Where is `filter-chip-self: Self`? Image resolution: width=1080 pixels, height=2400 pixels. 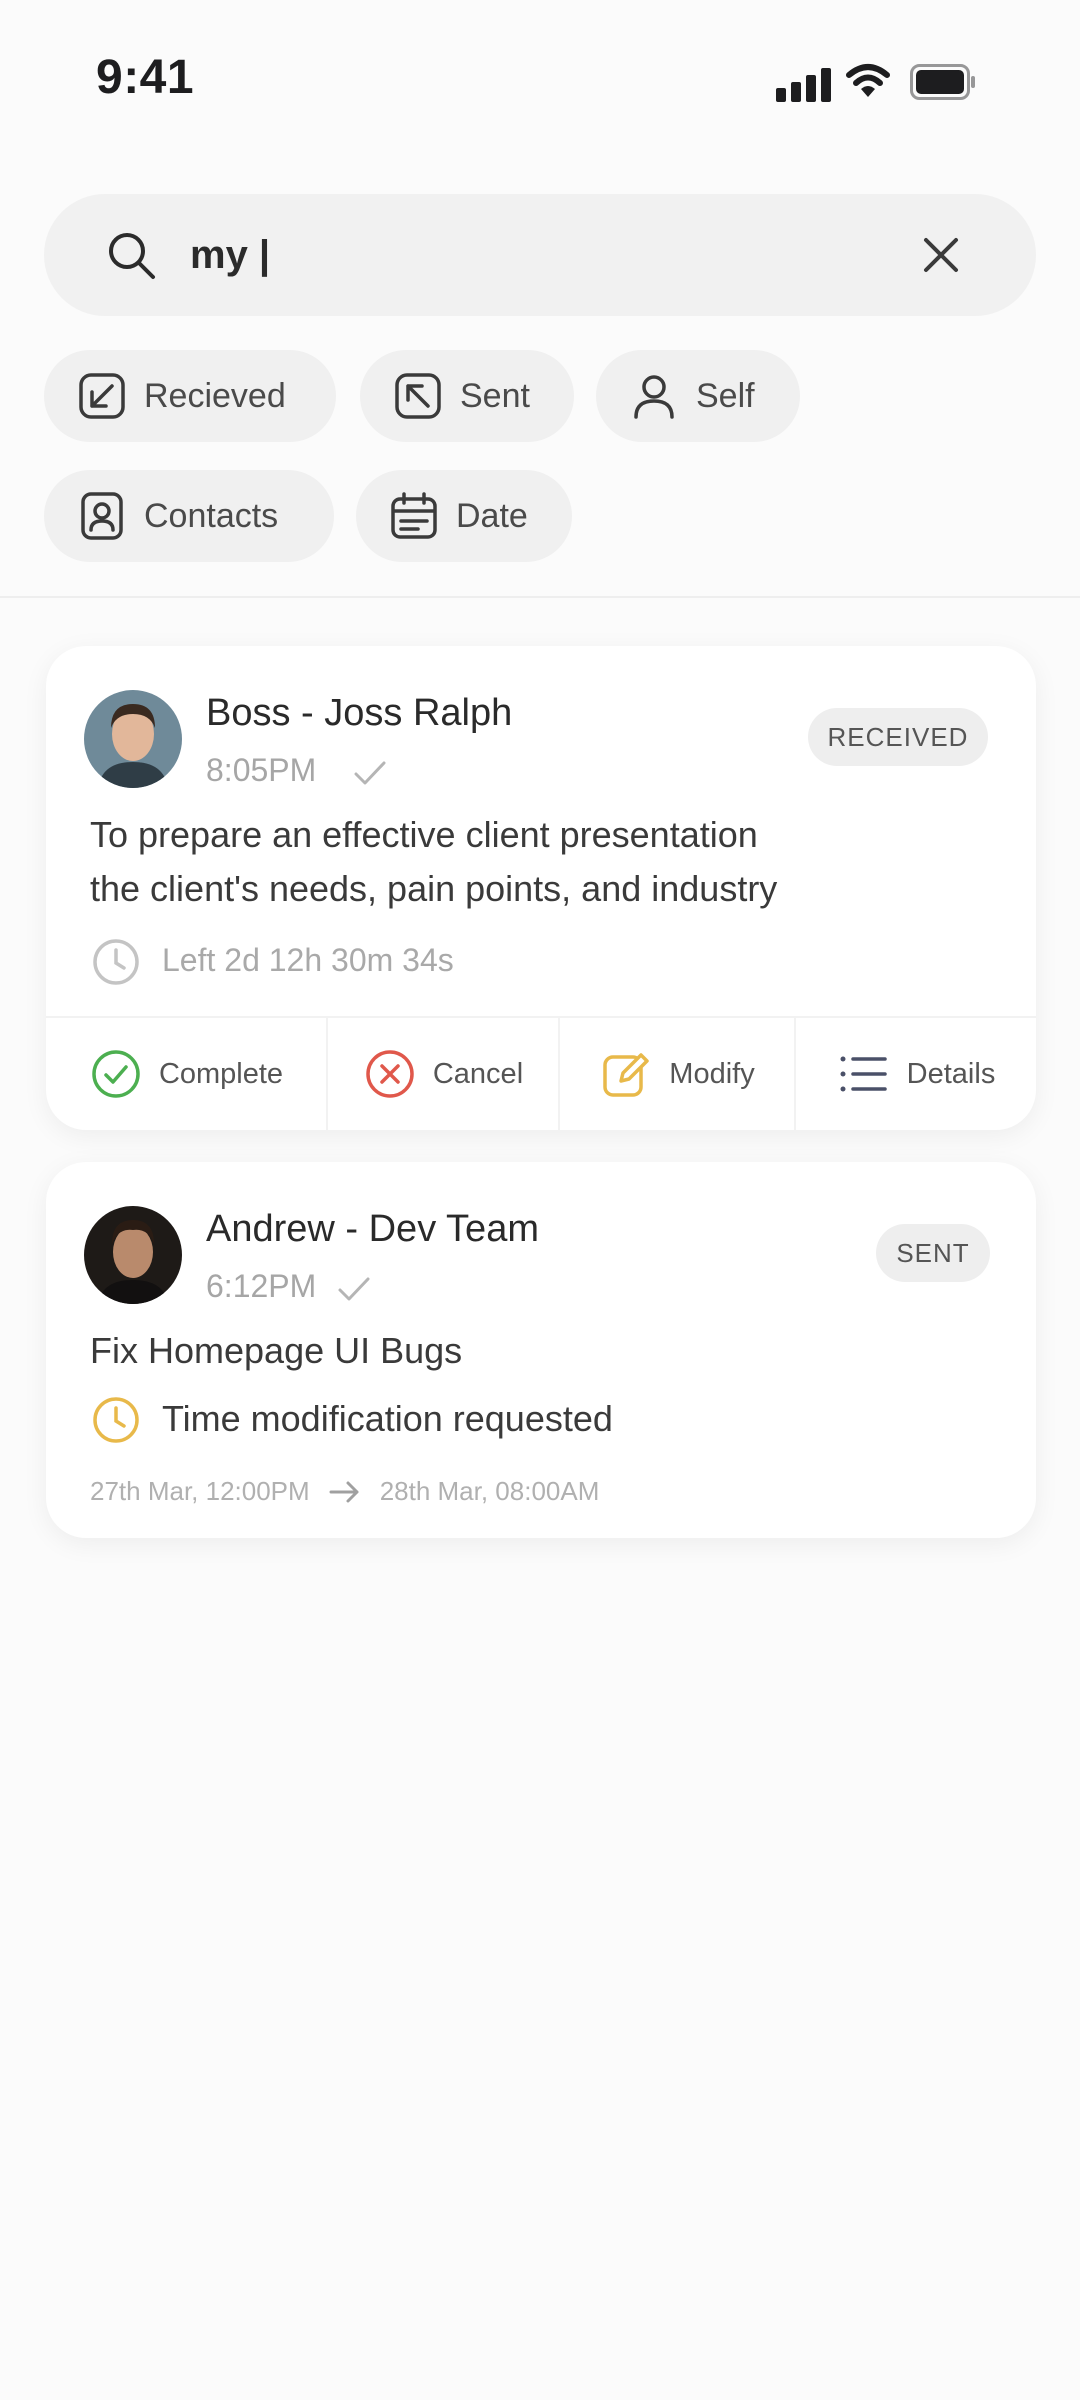 filter-chip-self: Self is located at coordinates (698, 396).